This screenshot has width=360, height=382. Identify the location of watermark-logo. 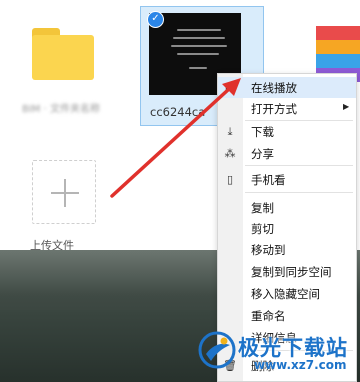
(217, 350).